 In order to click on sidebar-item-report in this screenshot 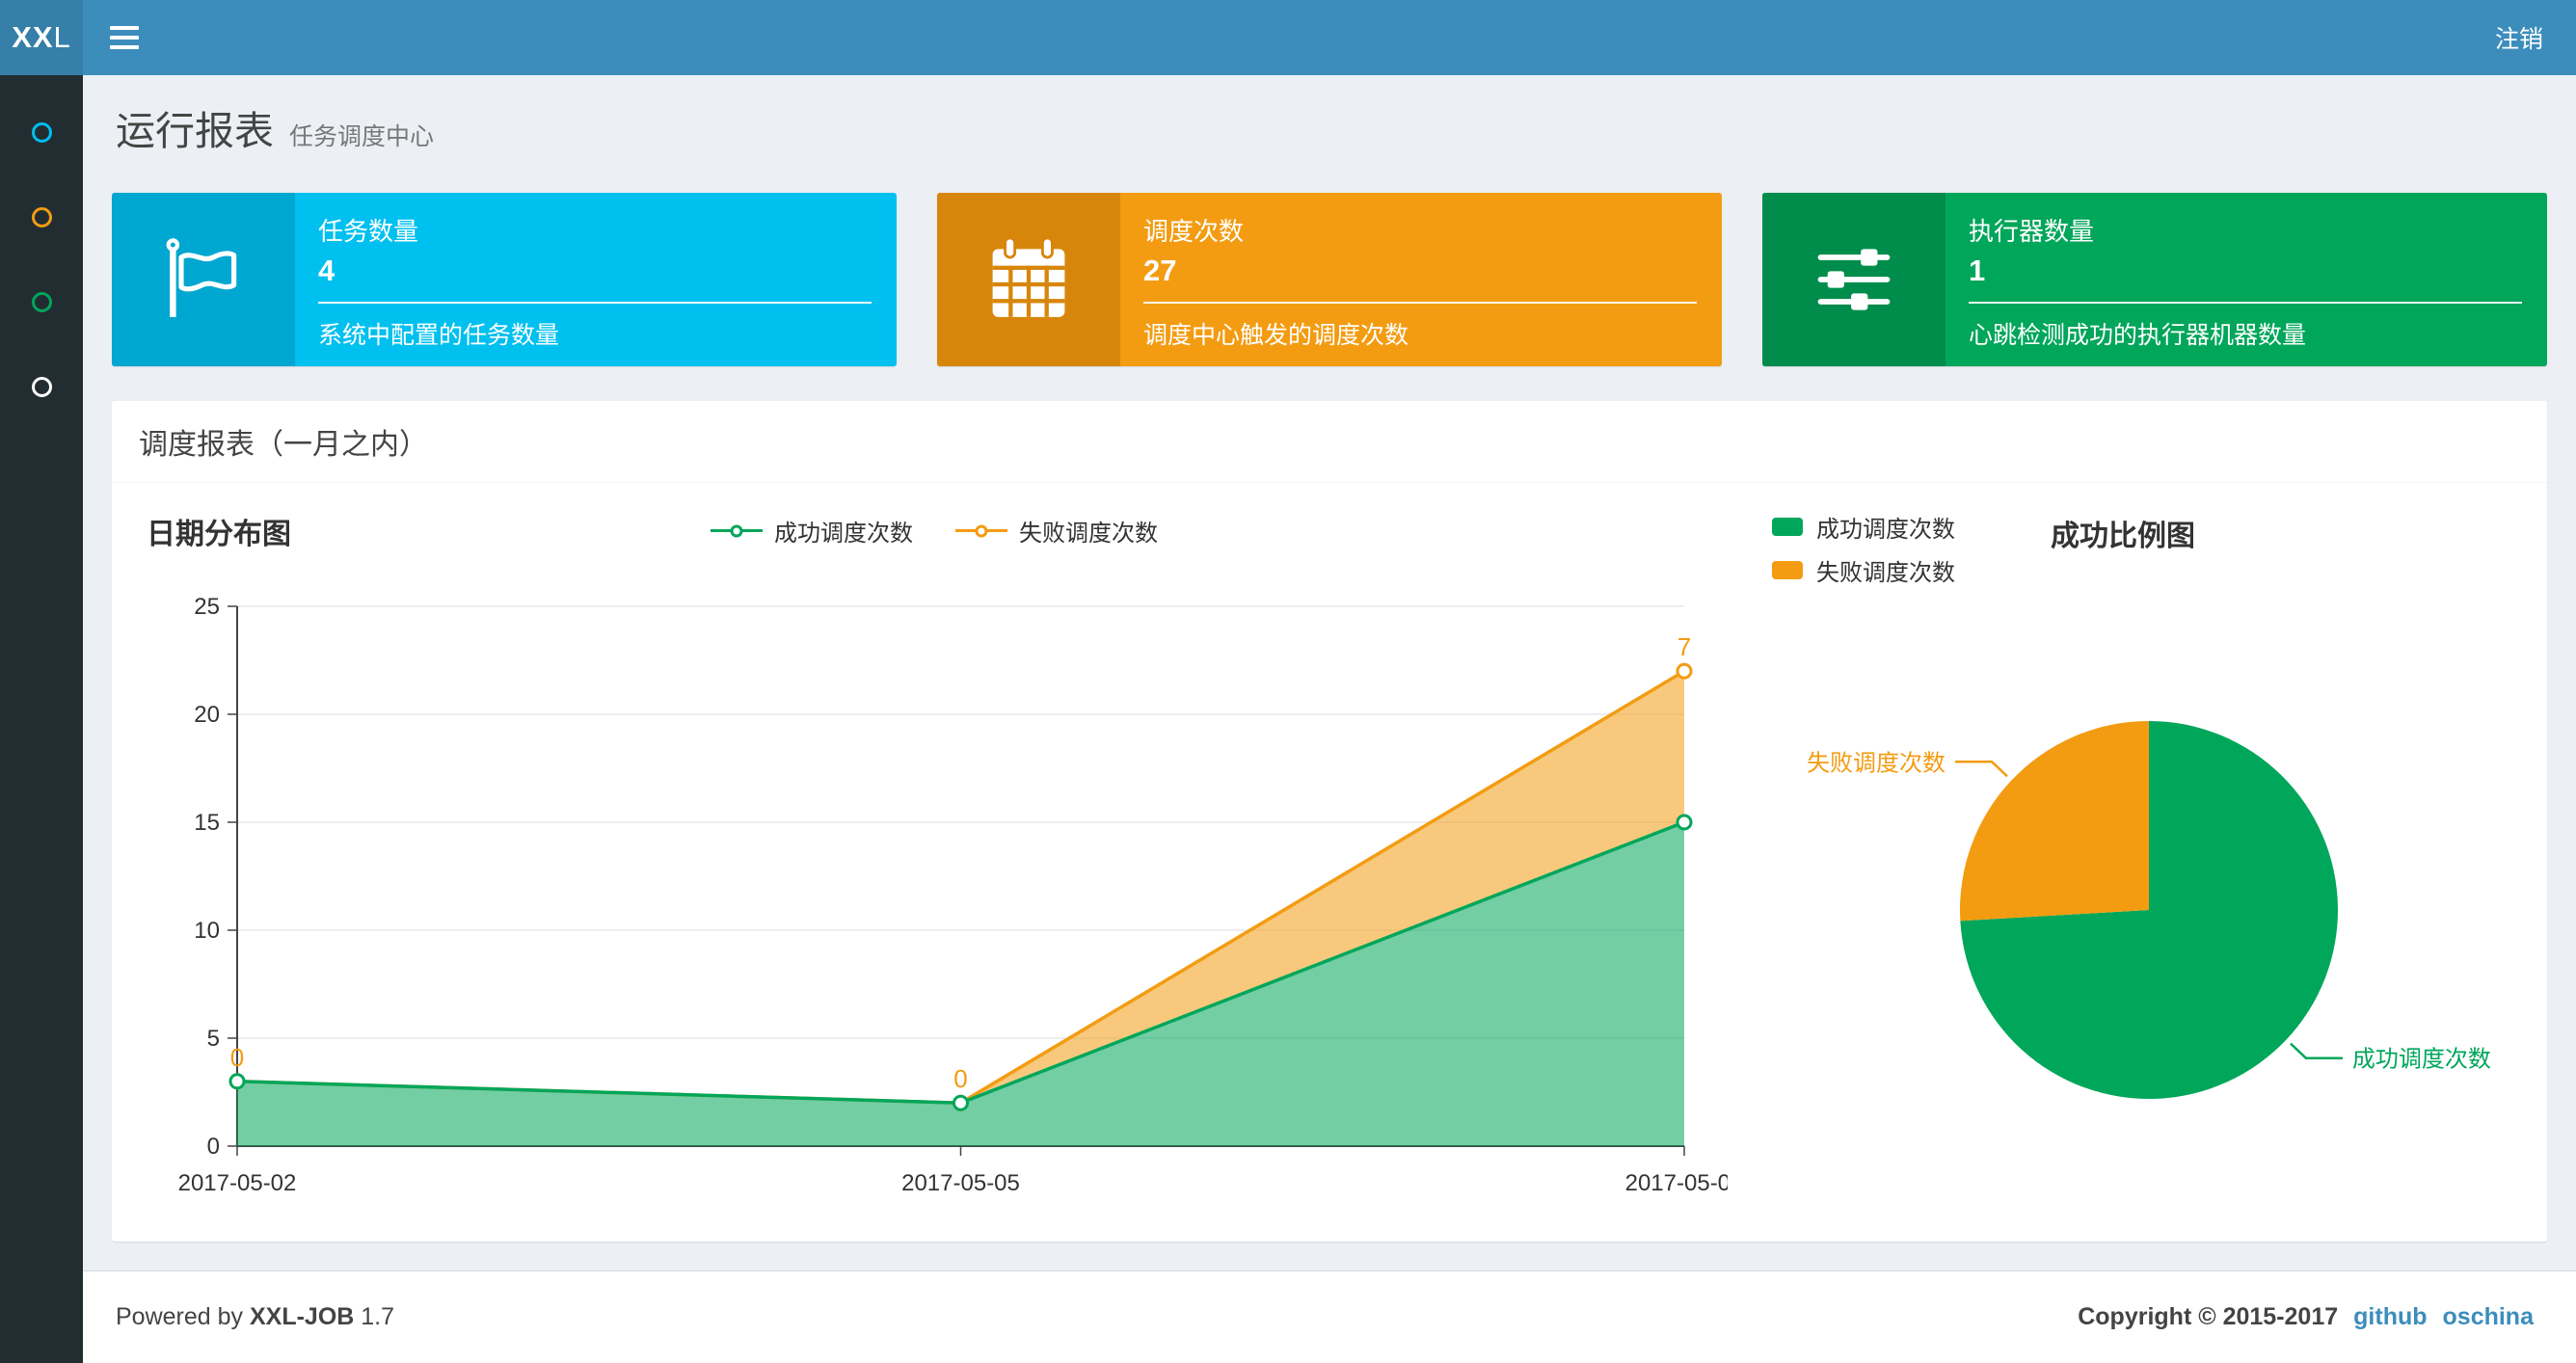, I will do `click(42, 132)`.